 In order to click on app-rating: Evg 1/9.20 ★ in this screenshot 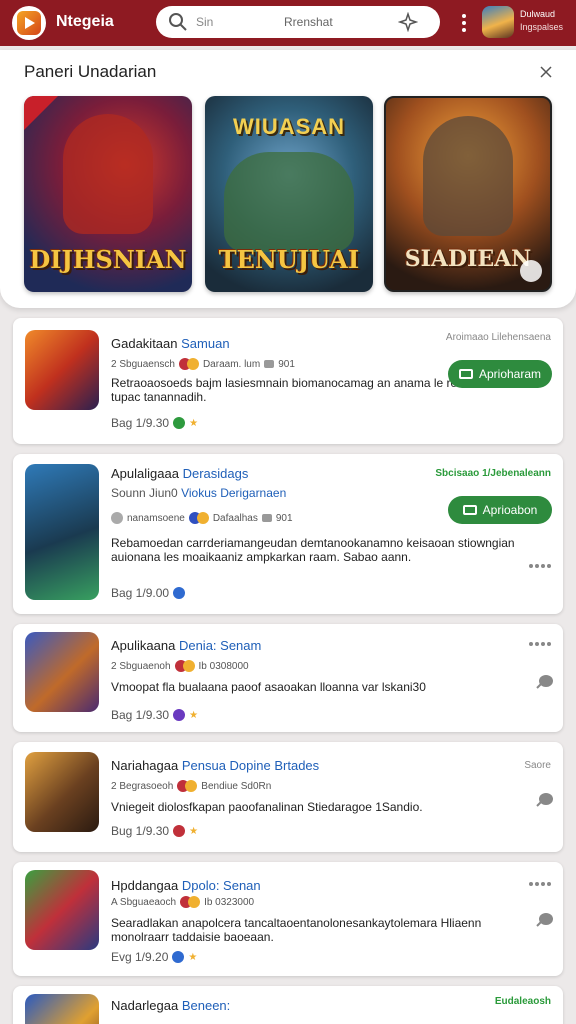, I will do `click(154, 957)`.